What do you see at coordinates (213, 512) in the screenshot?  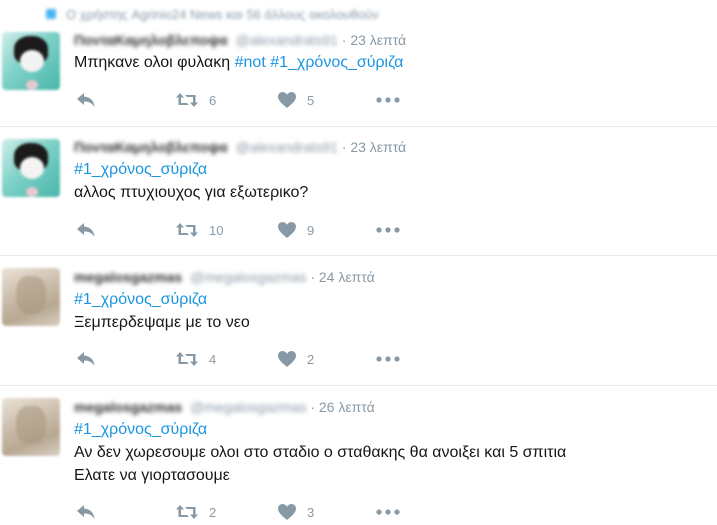 I see `retweet-count: 2` at bounding box center [213, 512].